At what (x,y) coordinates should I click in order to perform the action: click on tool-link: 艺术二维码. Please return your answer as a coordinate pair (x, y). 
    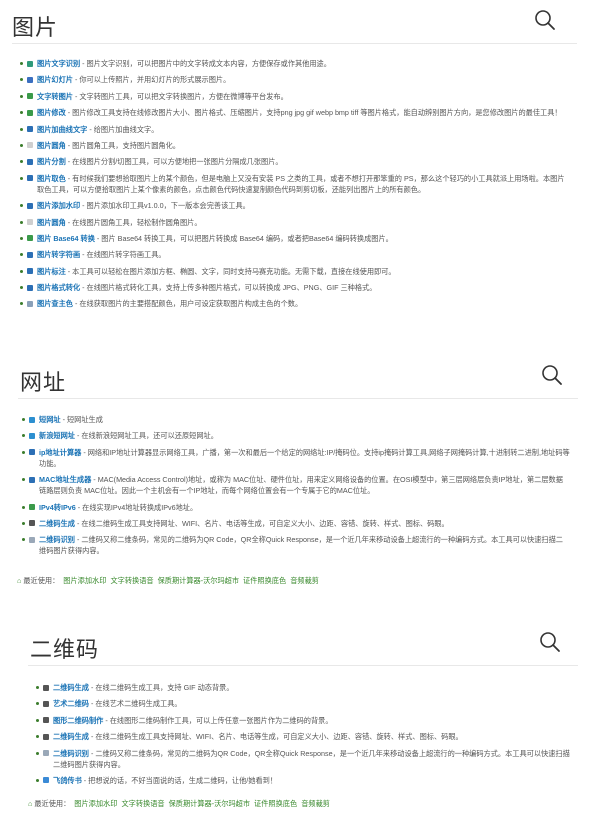
    Looking at the image, I should click on (71, 703).